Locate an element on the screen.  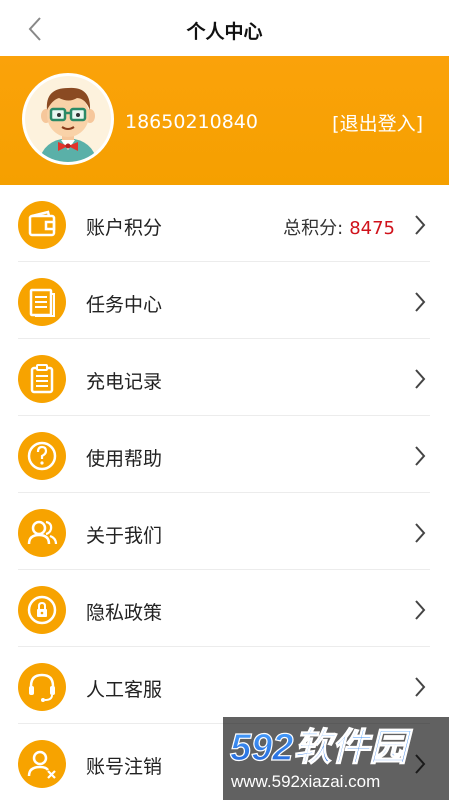
menu-item-privacy-policy: 隐私政策 is located at coordinates (224, 608).